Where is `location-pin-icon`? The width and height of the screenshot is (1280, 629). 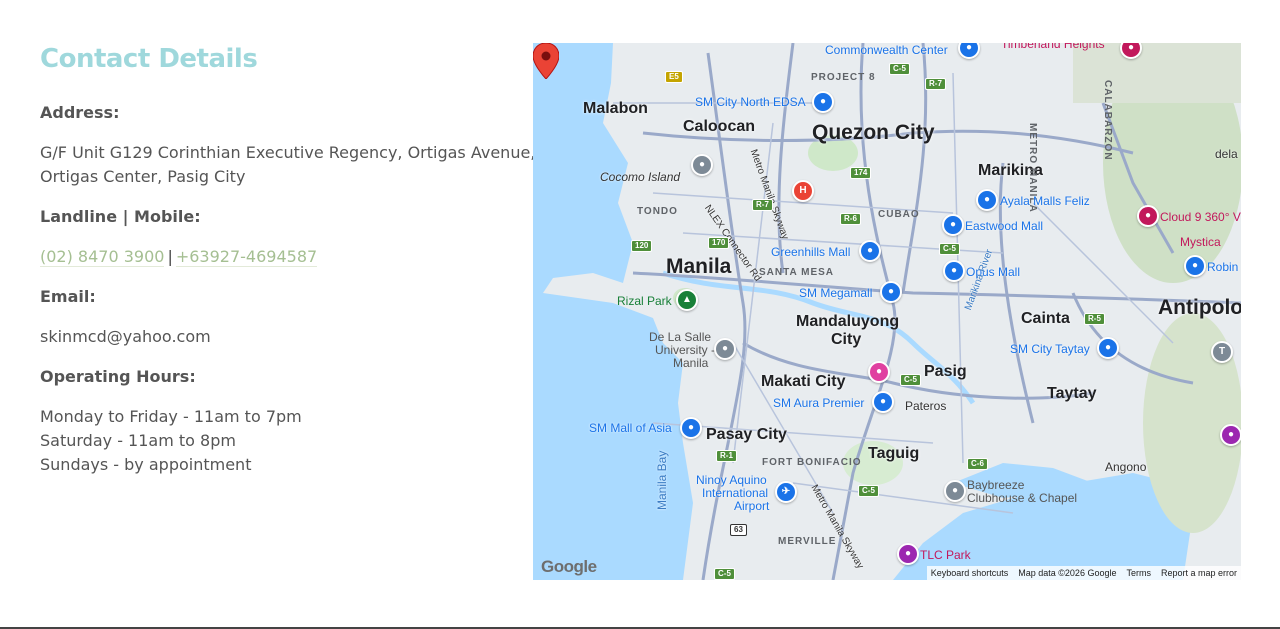
location-pin-icon is located at coordinates (546, 61).